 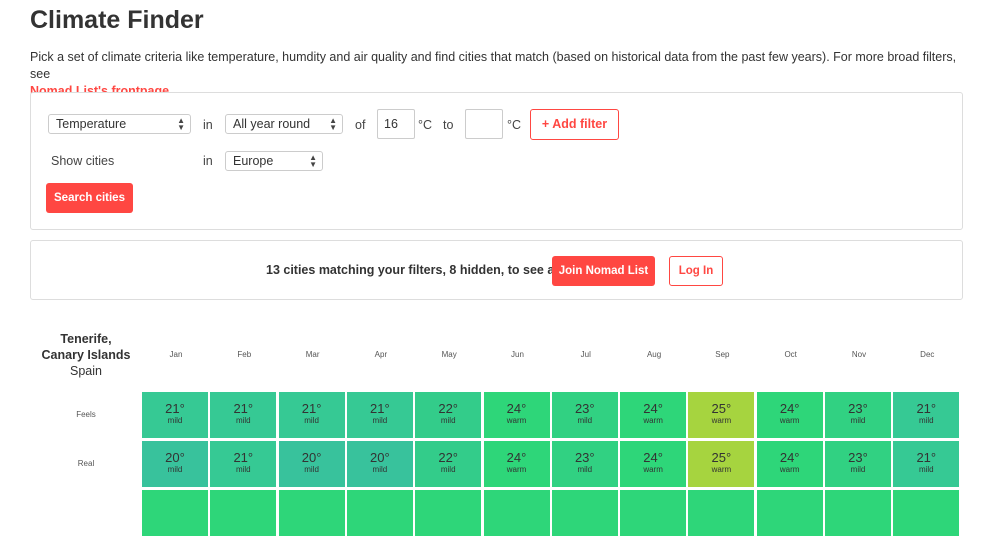 What do you see at coordinates (244, 354) in the screenshot?
I see `month-label: Feb` at bounding box center [244, 354].